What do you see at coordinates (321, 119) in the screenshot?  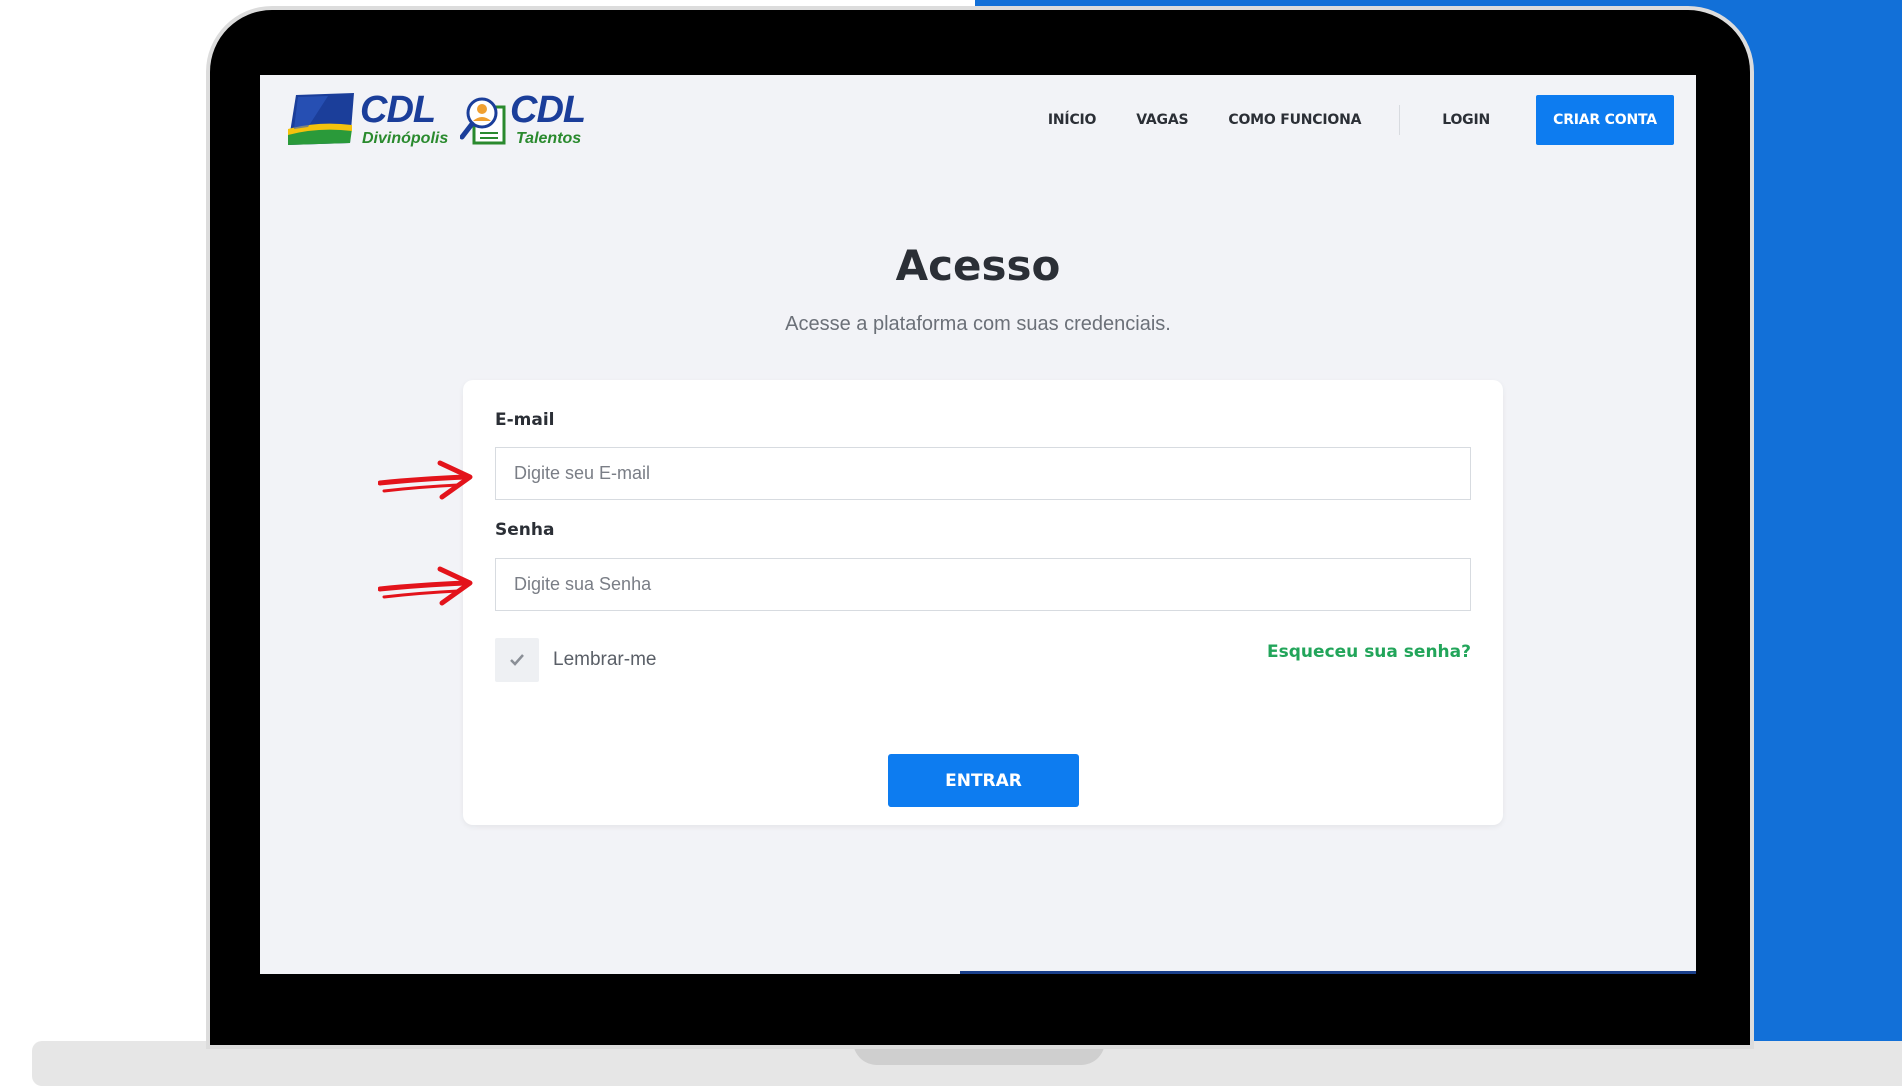 I see `cdl-flag-icon` at bounding box center [321, 119].